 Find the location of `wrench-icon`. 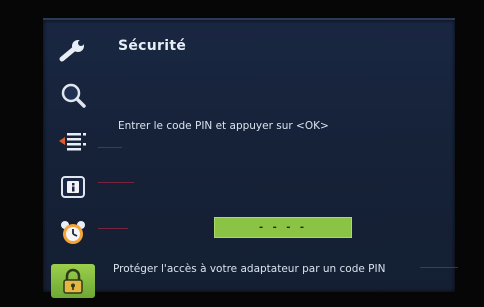

wrench-icon is located at coordinates (71, 51).